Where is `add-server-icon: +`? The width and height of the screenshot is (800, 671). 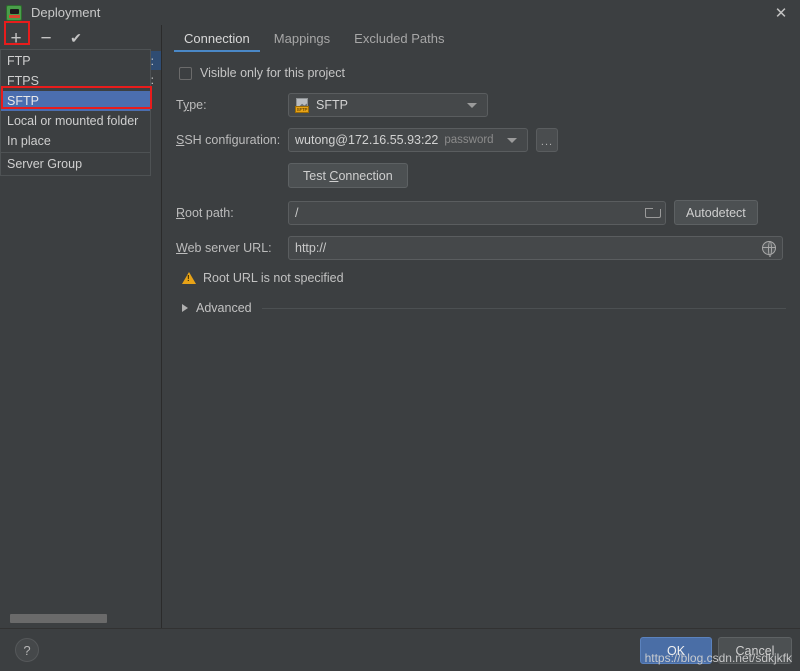 add-server-icon: + is located at coordinates (16, 38).